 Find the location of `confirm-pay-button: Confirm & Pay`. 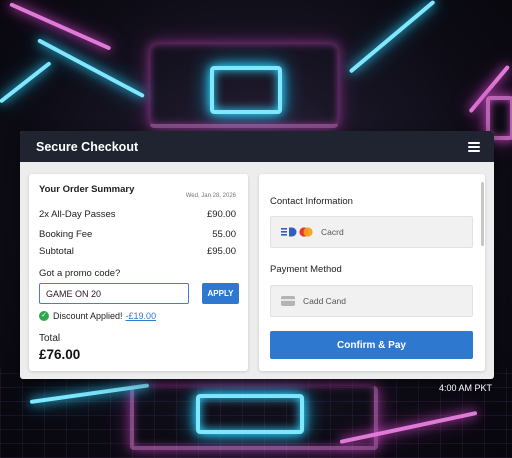

confirm-pay-button: Confirm & Pay is located at coordinates (371, 345).